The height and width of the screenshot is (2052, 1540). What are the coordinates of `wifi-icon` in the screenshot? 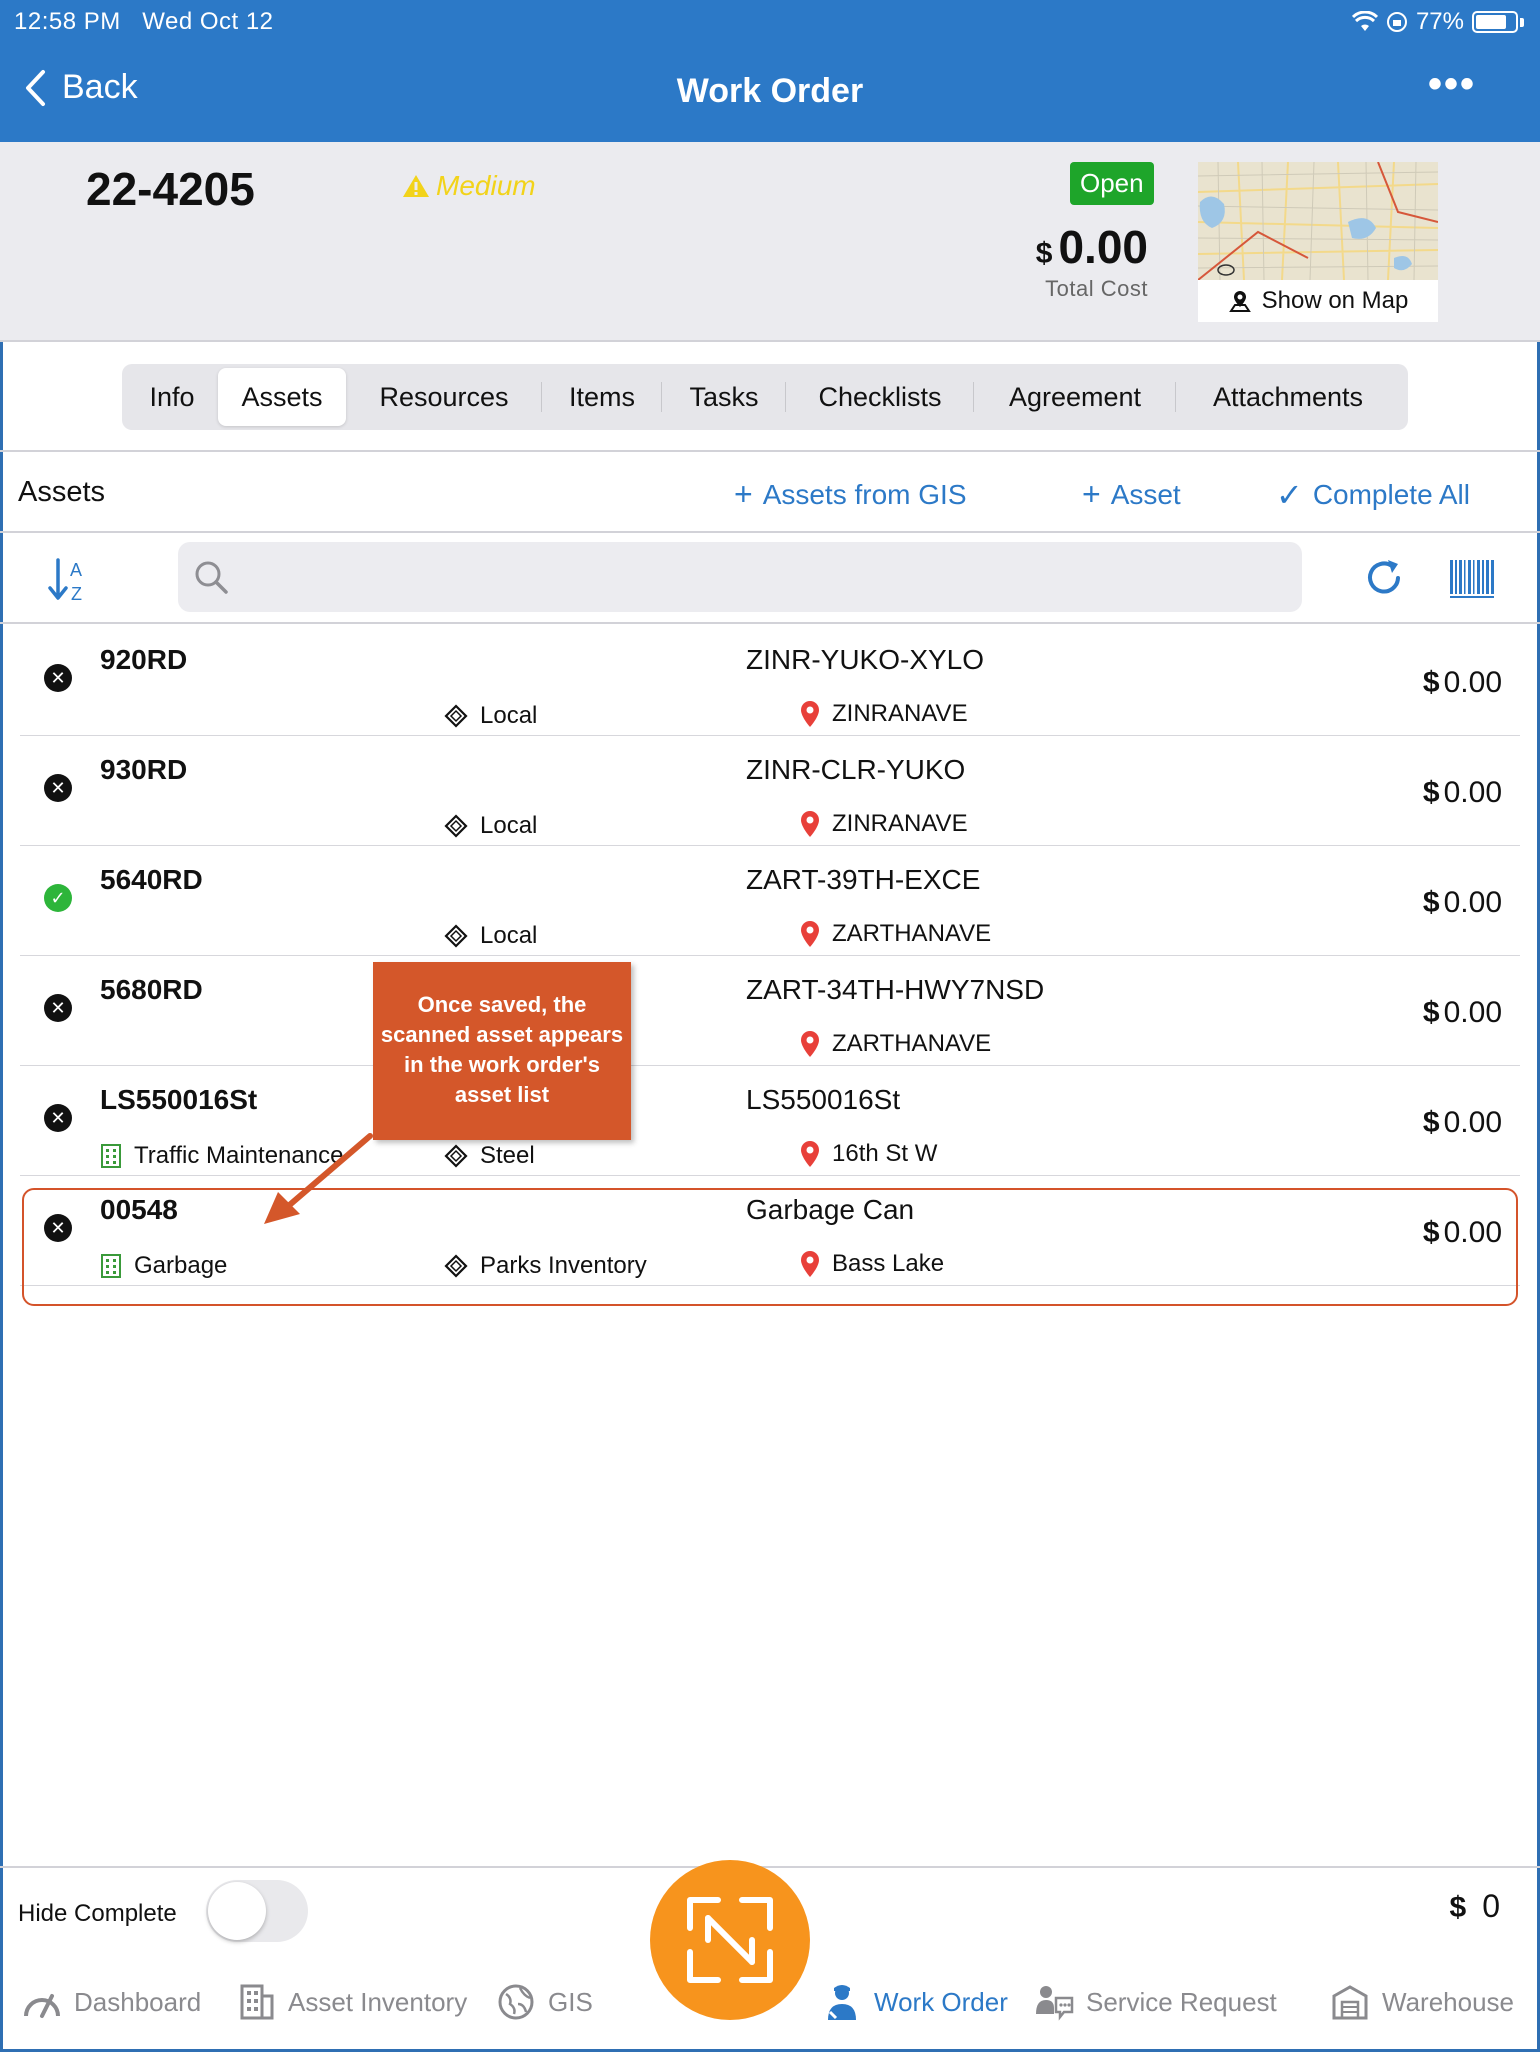 It's located at (1364, 21).